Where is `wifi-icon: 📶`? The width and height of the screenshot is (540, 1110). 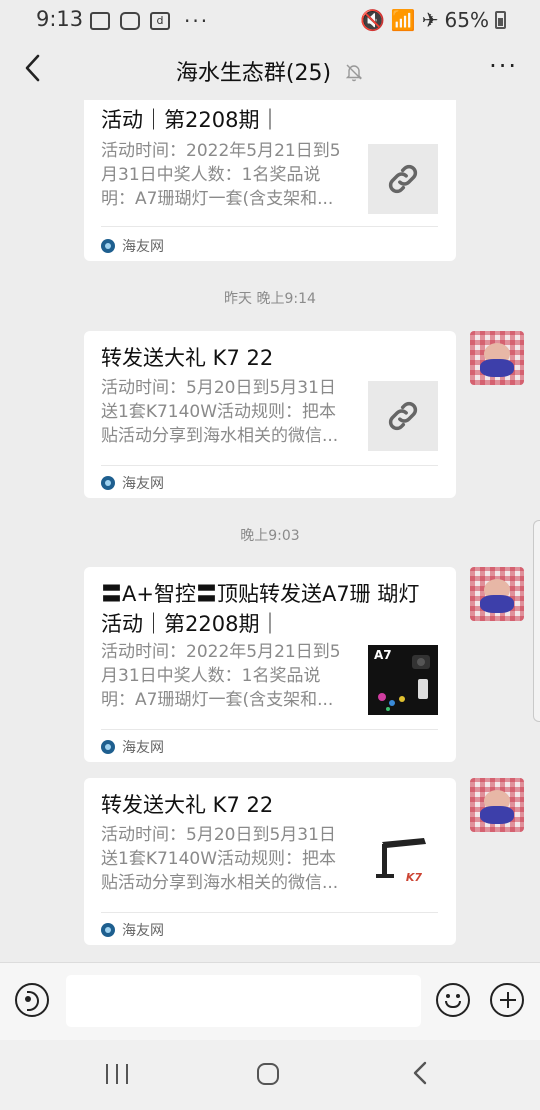 wifi-icon: 📶 is located at coordinates (403, 20).